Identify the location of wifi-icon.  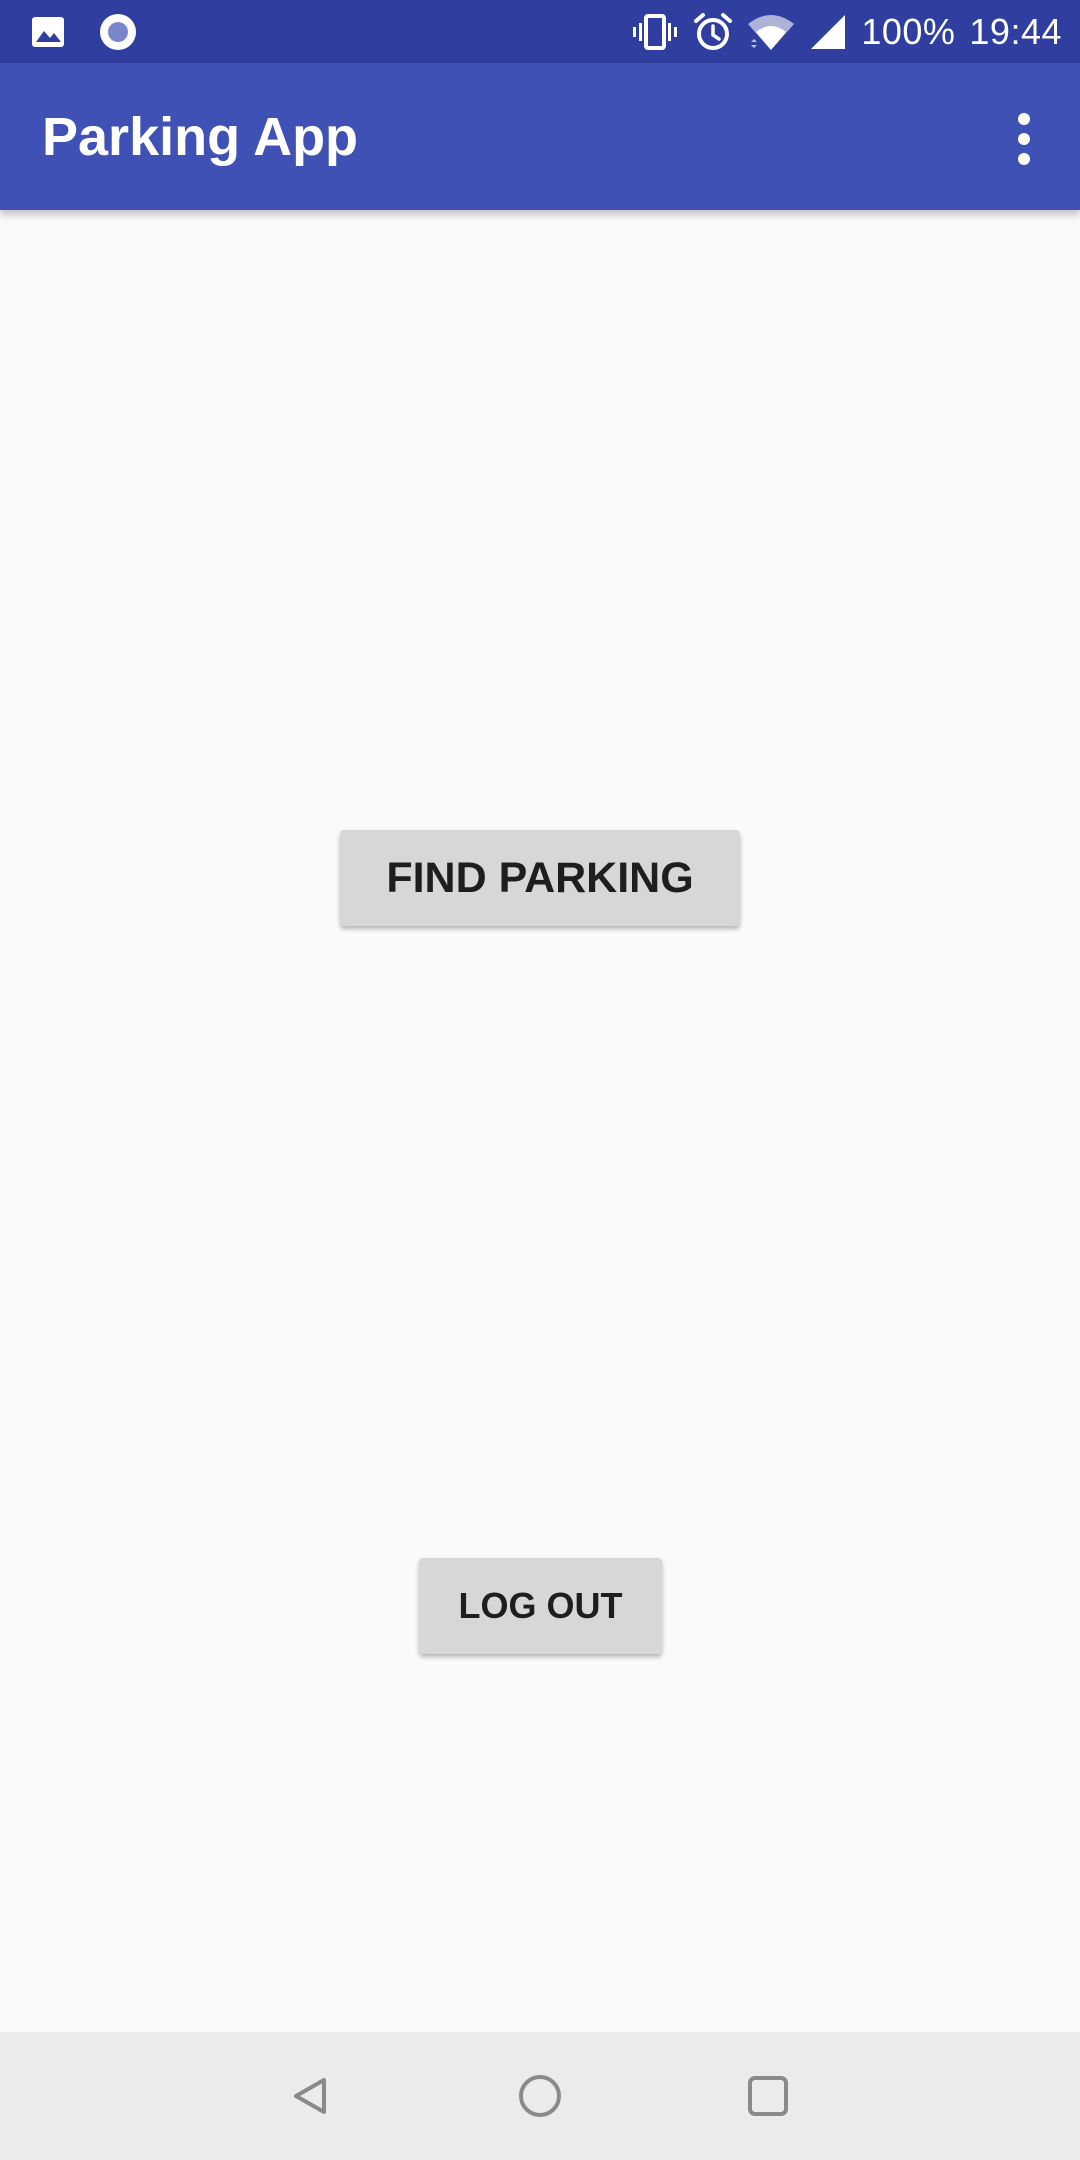
(771, 32).